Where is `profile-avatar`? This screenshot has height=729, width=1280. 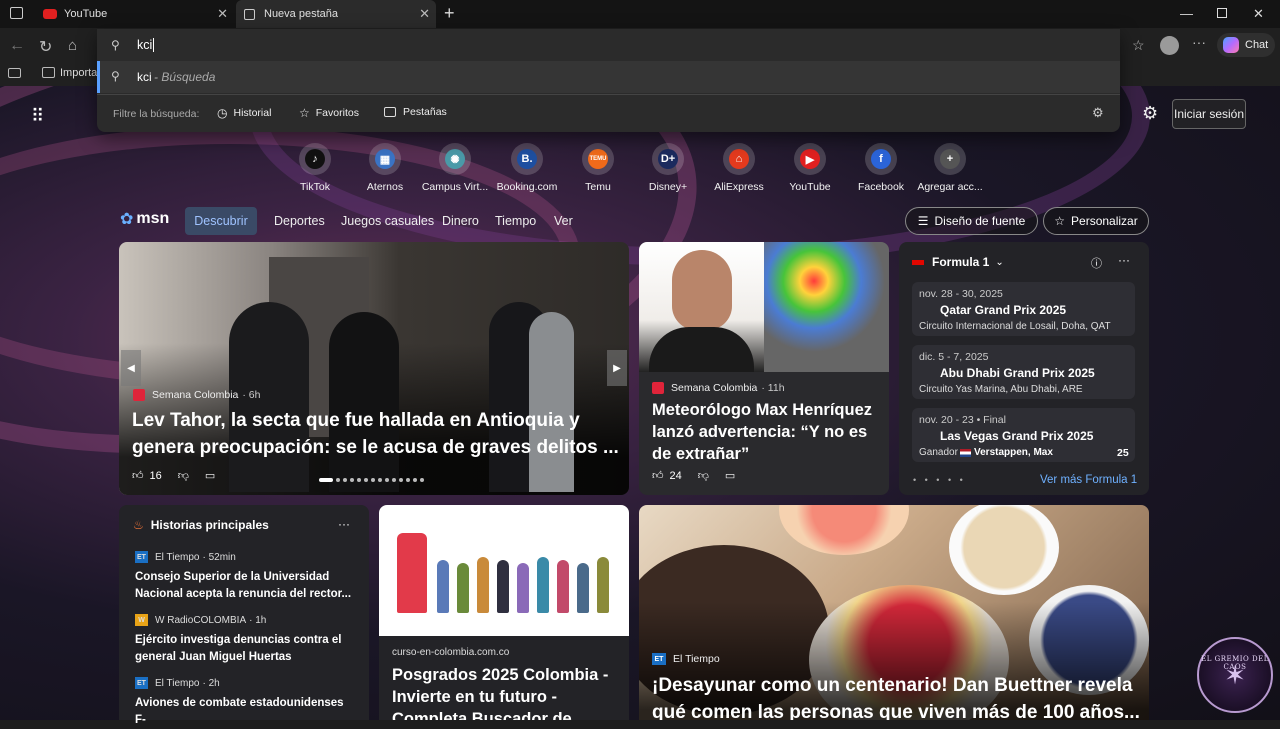
profile-avatar is located at coordinates (1169, 45).